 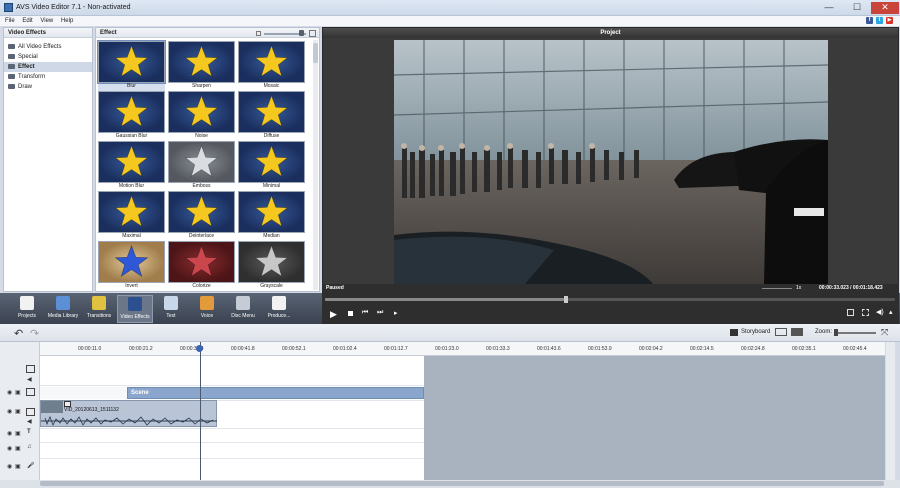 What do you see at coordinates (365, 313) in the screenshot?
I see `previous-frame-button: ⏮` at bounding box center [365, 313].